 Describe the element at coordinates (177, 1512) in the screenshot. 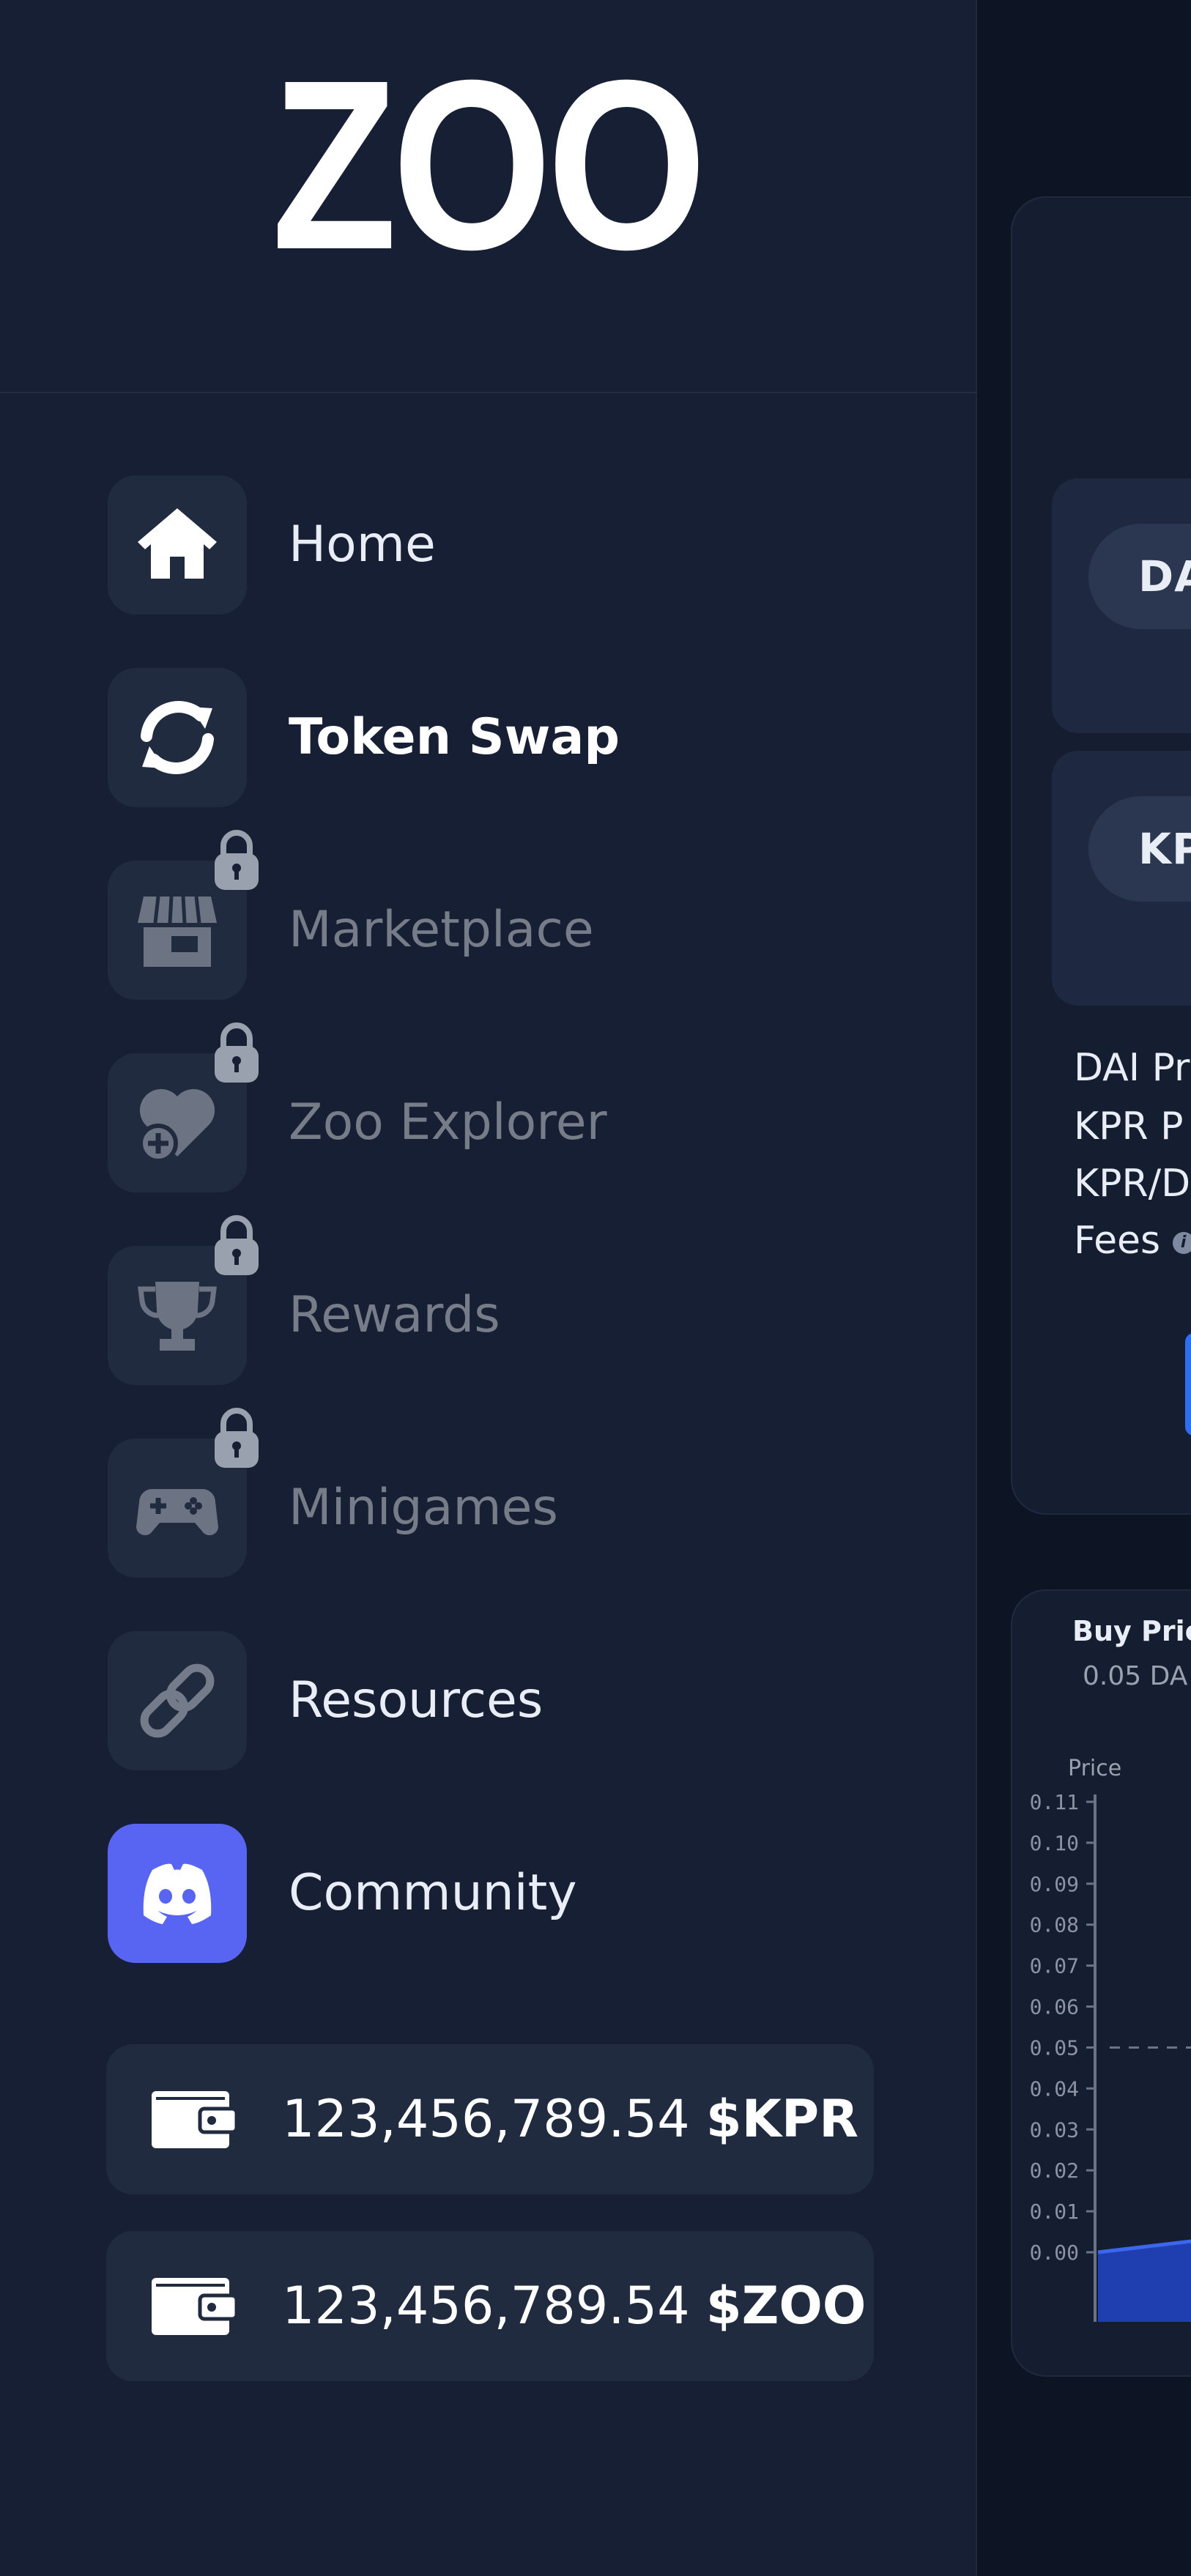

I see `gamepad-icon` at that location.